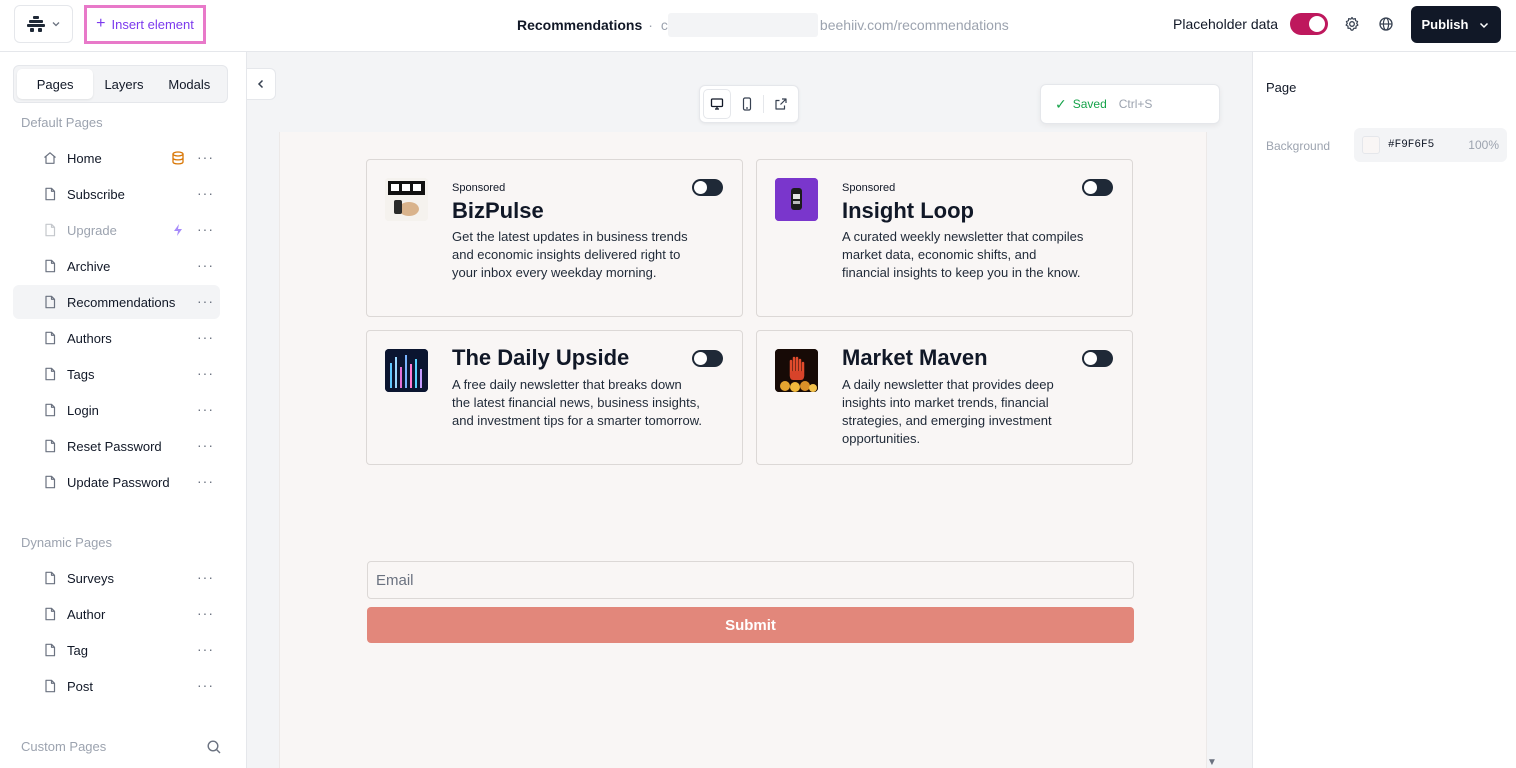  I want to click on tab-pages: Pages, so click(55, 84).